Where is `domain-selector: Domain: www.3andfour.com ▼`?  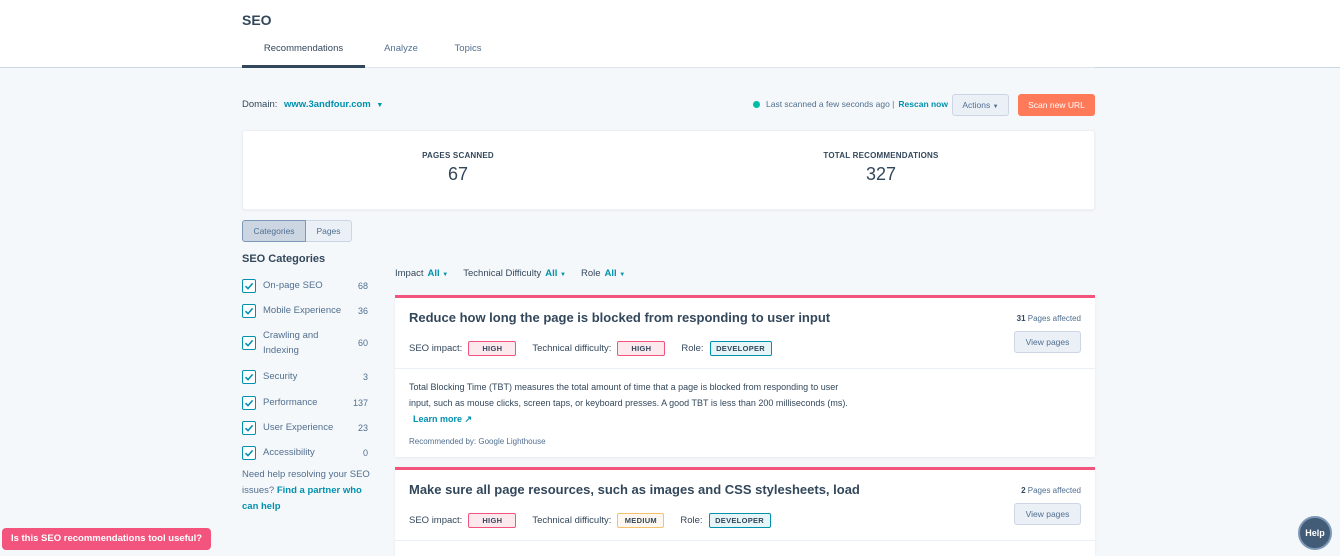 domain-selector: Domain: www.3andfour.com ▼ is located at coordinates (312, 104).